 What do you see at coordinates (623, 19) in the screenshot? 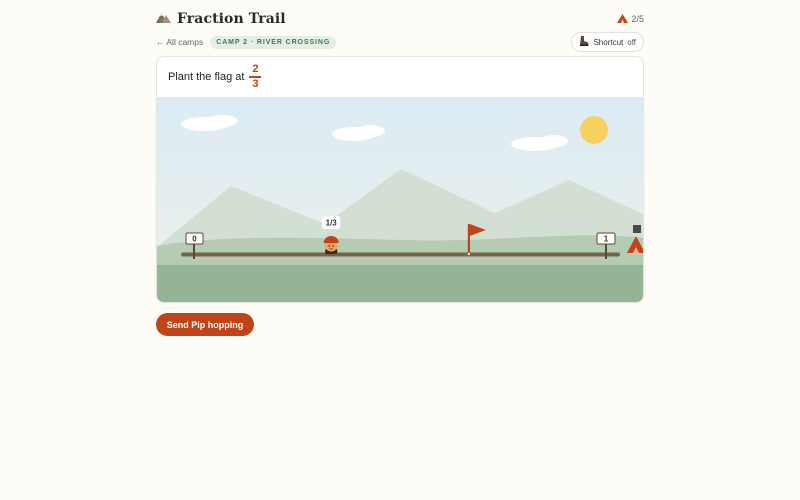
I see `tent-icon` at bounding box center [623, 19].